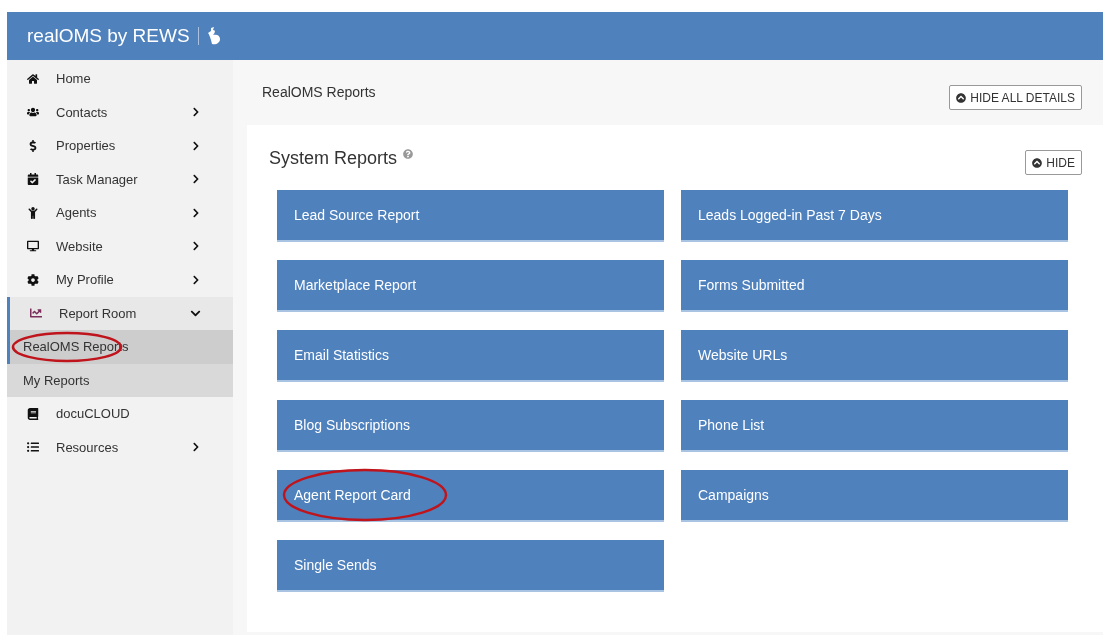 This screenshot has height=635, width=1103. Describe the element at coordinates (33, 413) in the screenshot. I see `book-icon` at that location.